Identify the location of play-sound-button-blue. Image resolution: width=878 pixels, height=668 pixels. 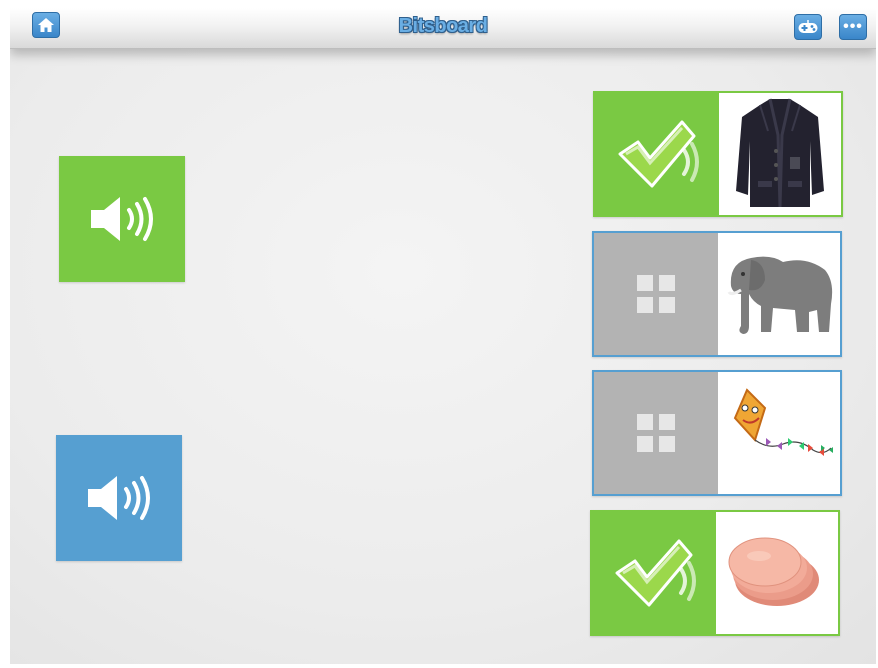
(119, 498).